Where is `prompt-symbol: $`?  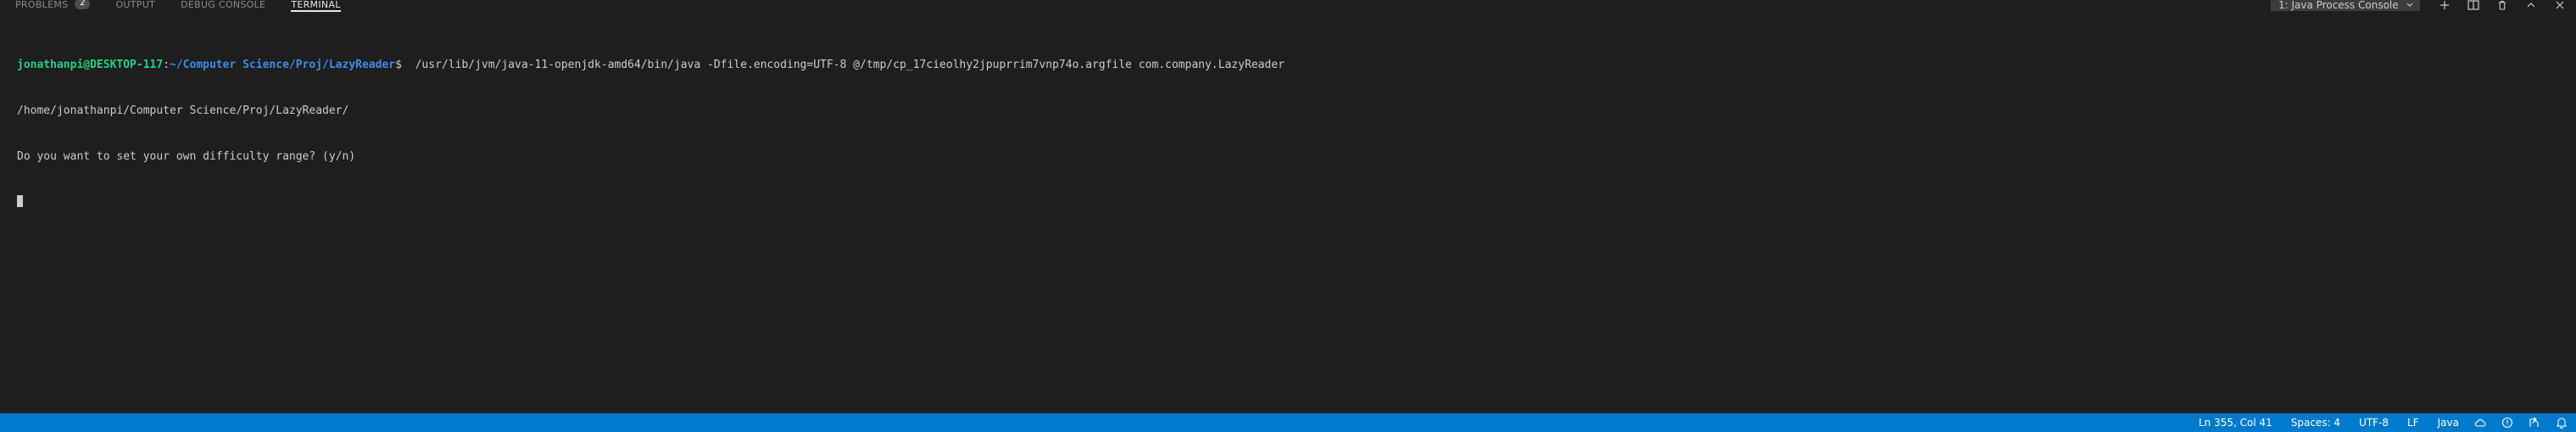
prompt-symbol: $ is located at coordinates (398, 65).